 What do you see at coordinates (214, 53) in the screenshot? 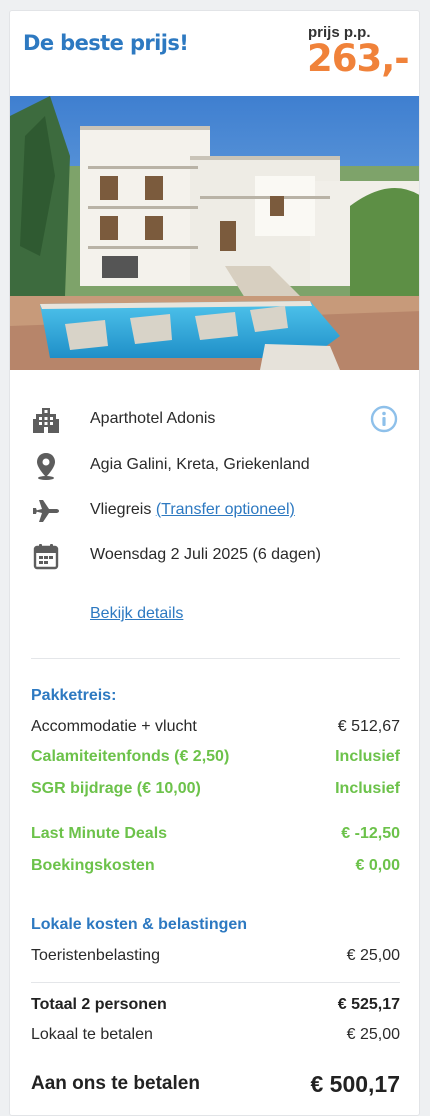
I see `card-header: De beste prijs! prijs p.p. 263,-` at bounding box center [214, 53].